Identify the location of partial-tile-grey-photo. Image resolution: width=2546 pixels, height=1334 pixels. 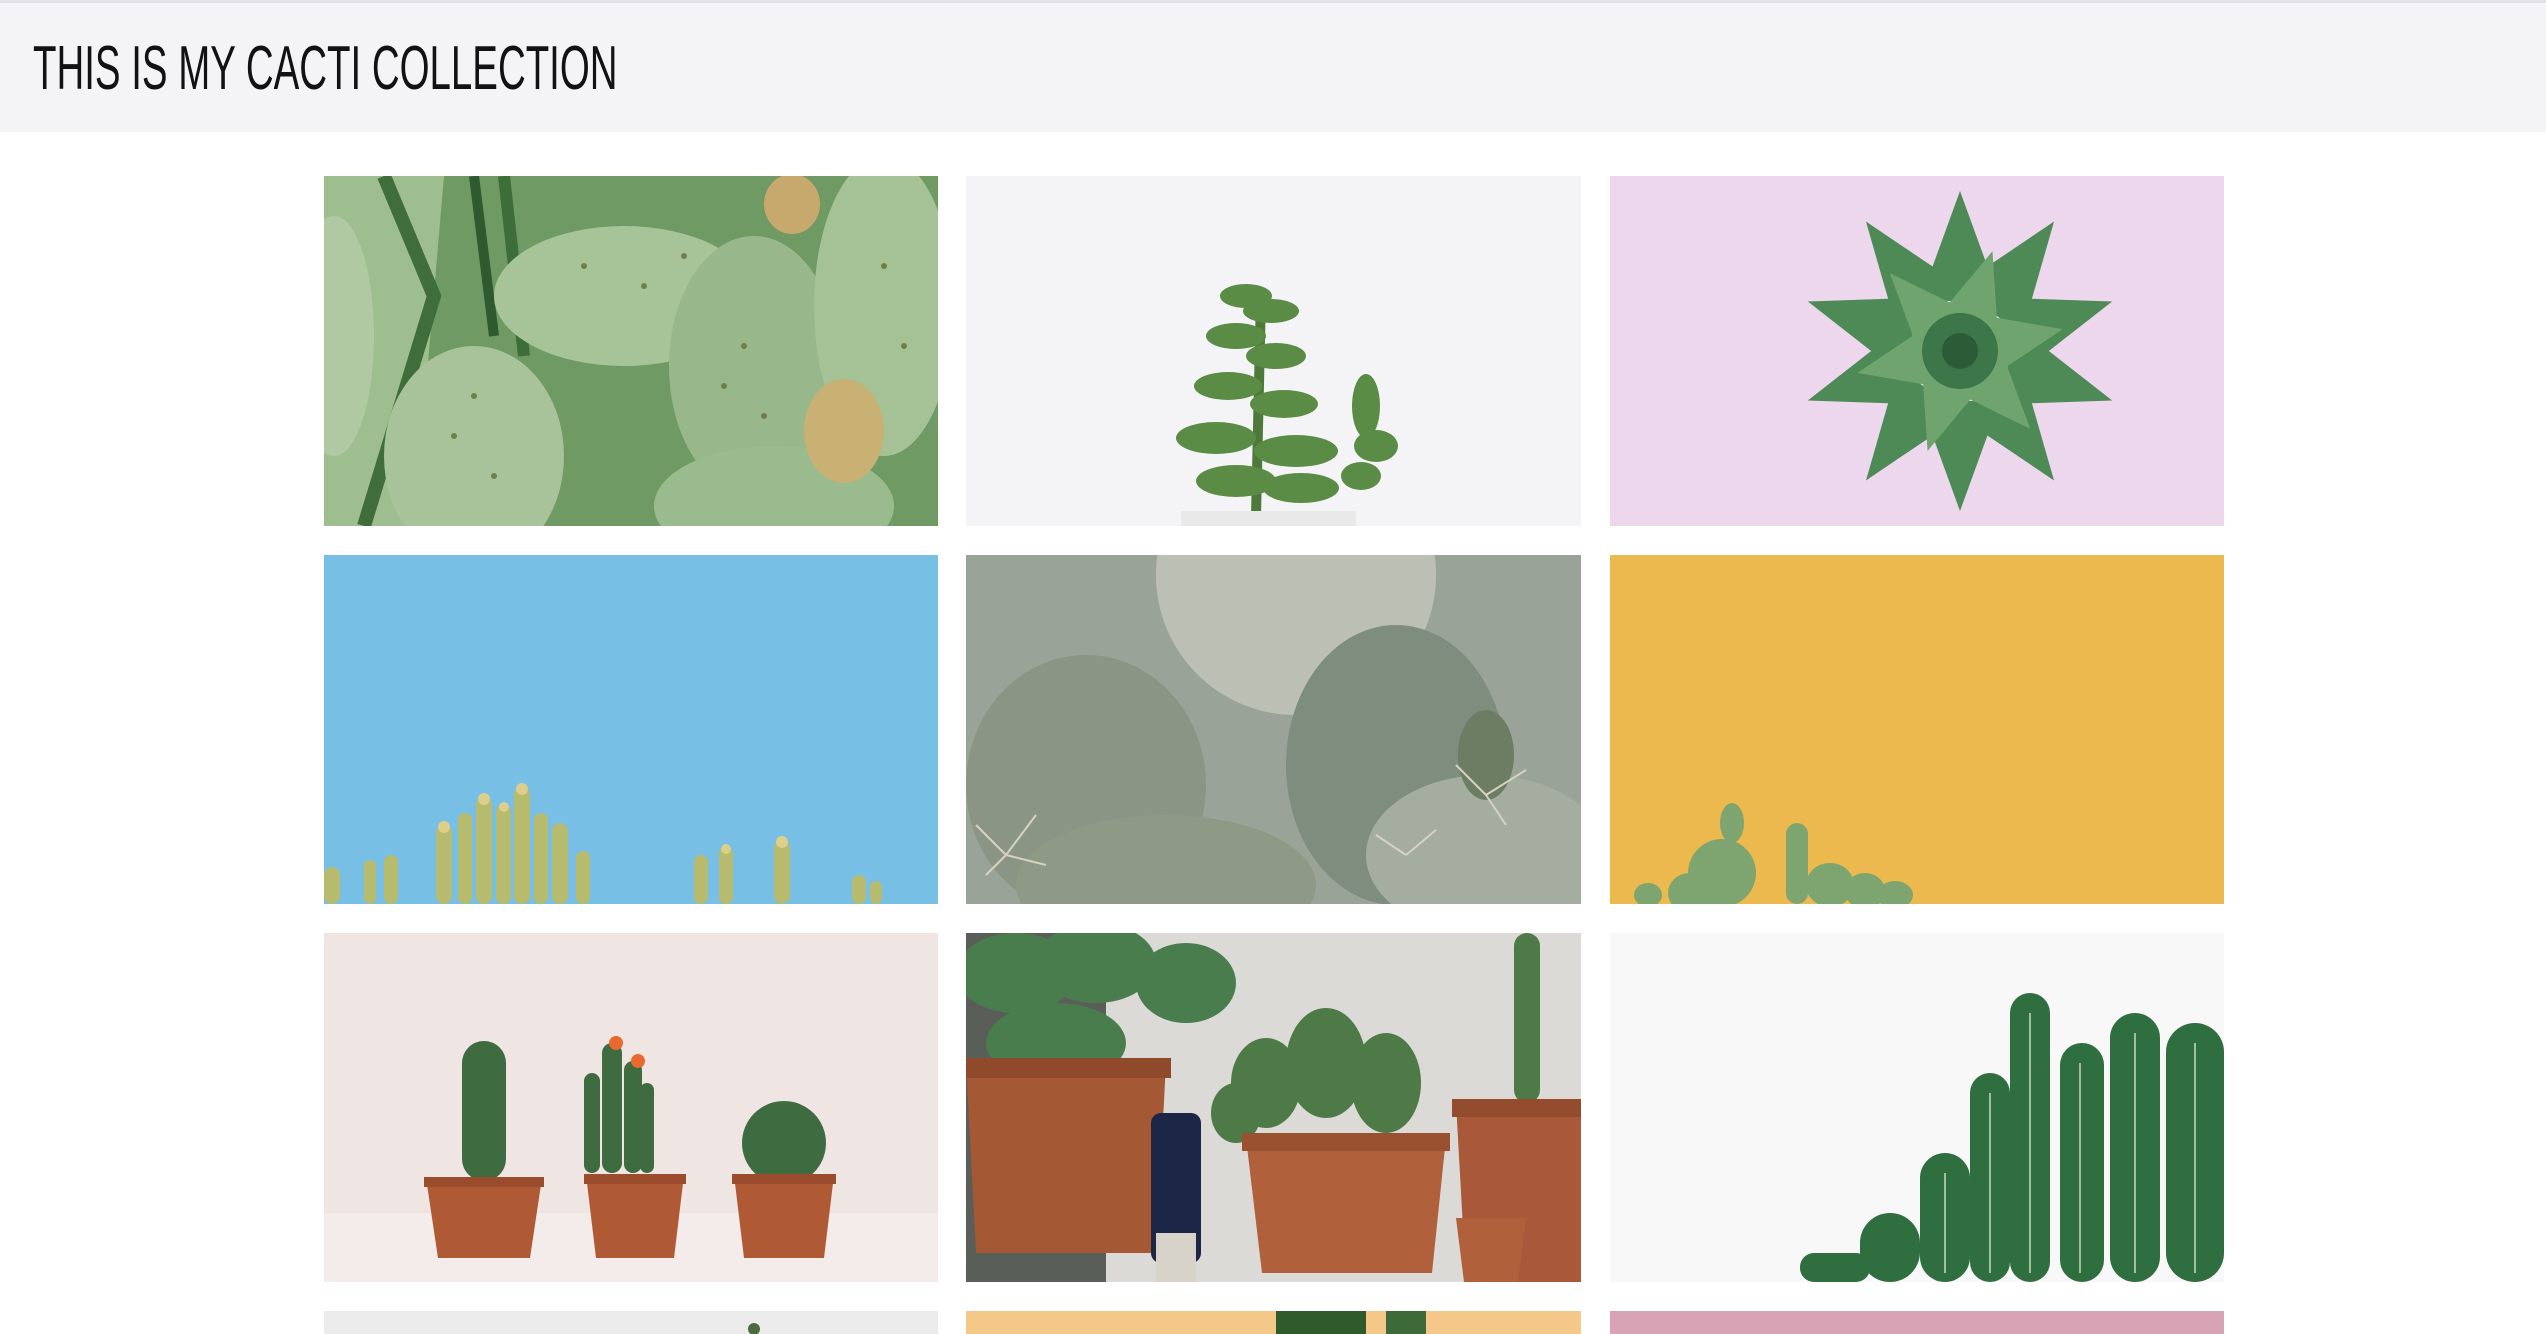
(631, 1322).